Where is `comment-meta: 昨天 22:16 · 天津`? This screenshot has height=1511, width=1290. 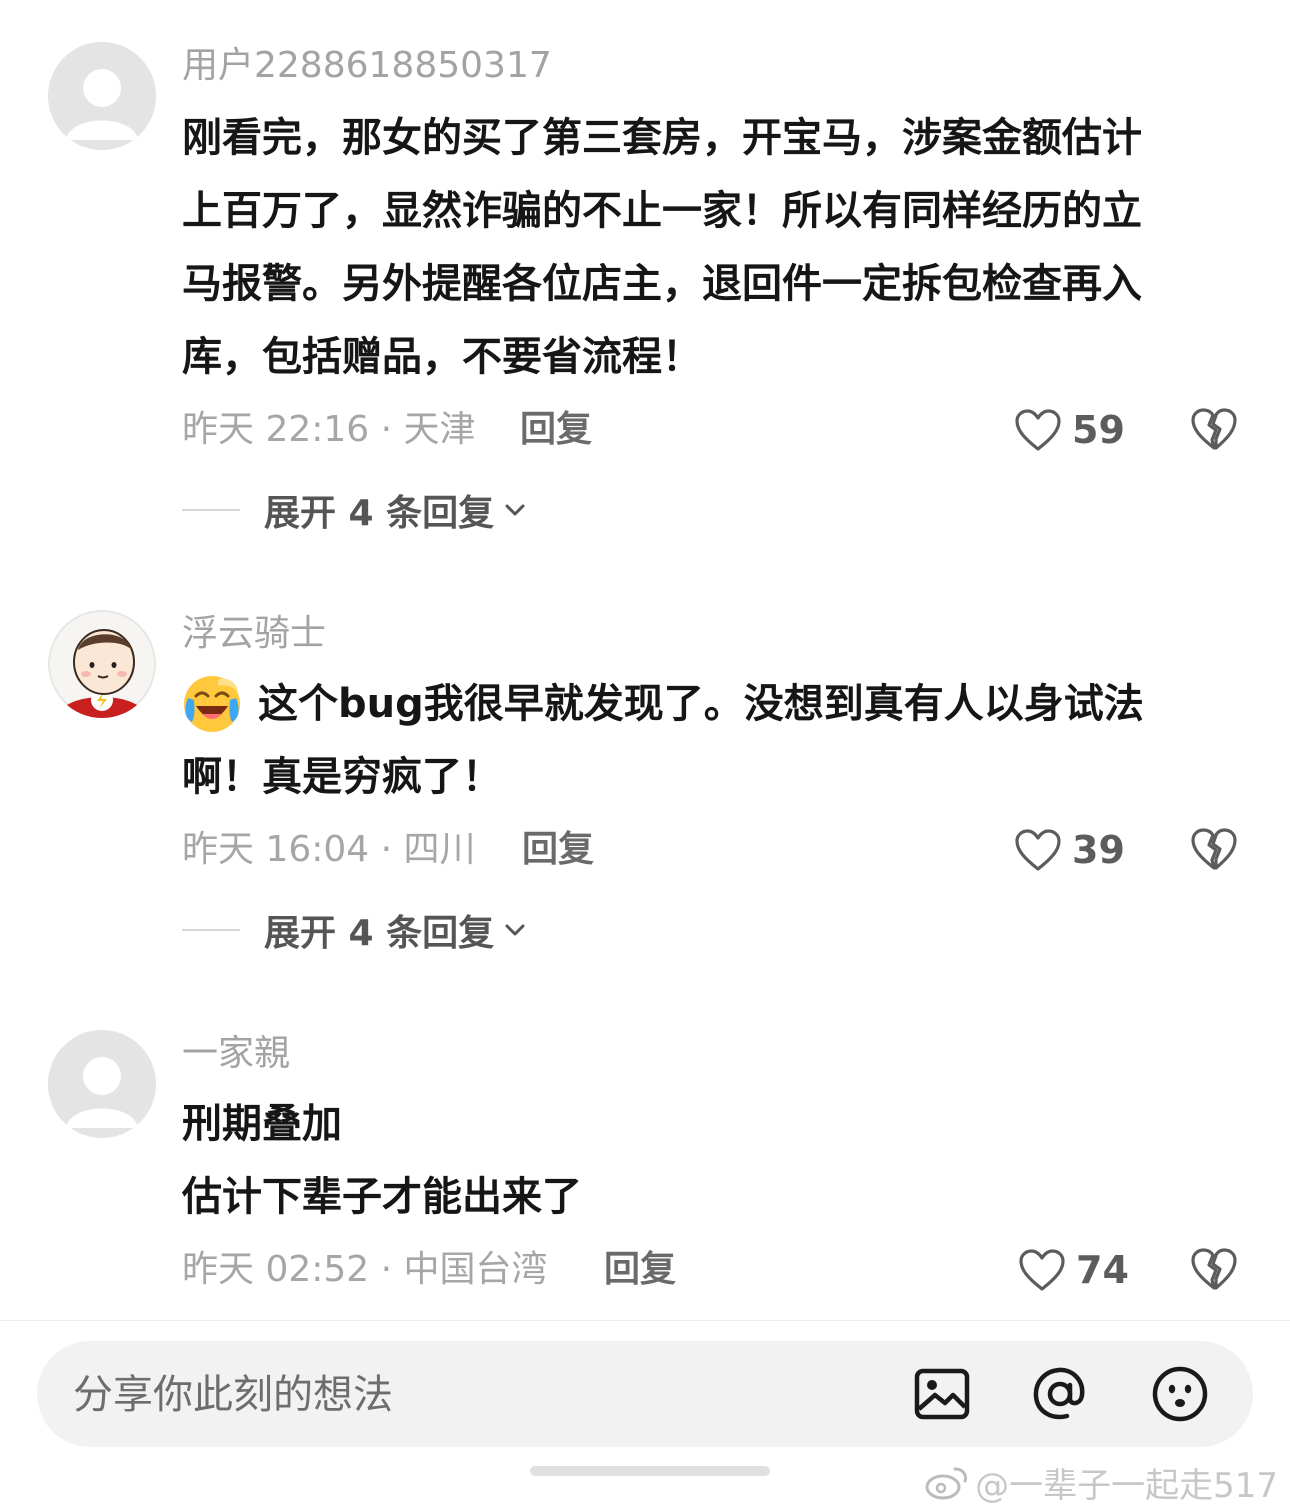 comment-meta: 昨天 22:16 · 天津 is located at coordinates (329, 429).